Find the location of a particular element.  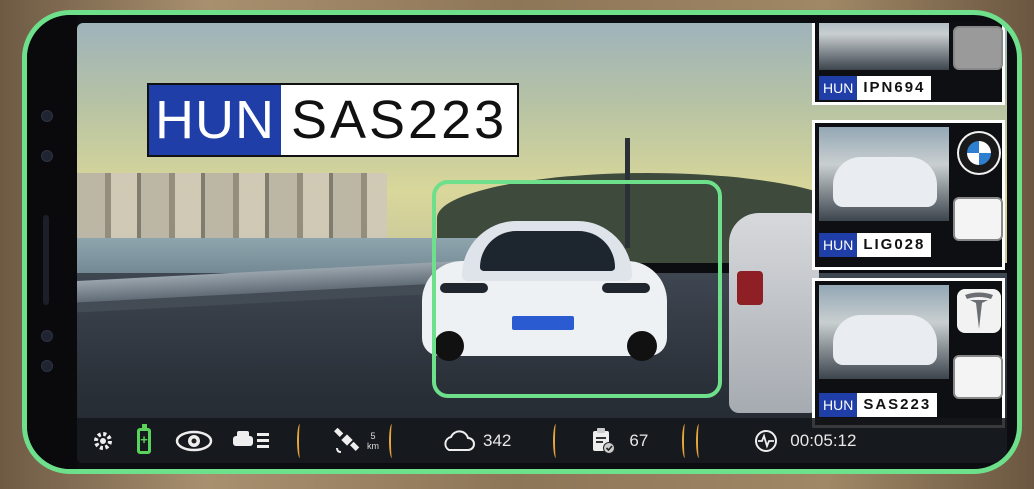

distance-value: 5 is located at coordinates (373, 435).